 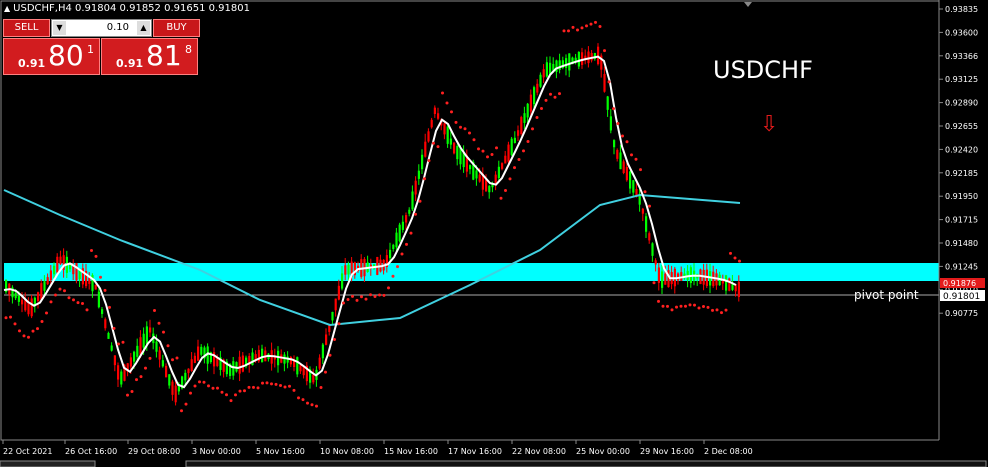 What do you see at coordinates (586, 463) in the screenshot?
I see `scroll-tab-right` at bounding box center [586, 463].